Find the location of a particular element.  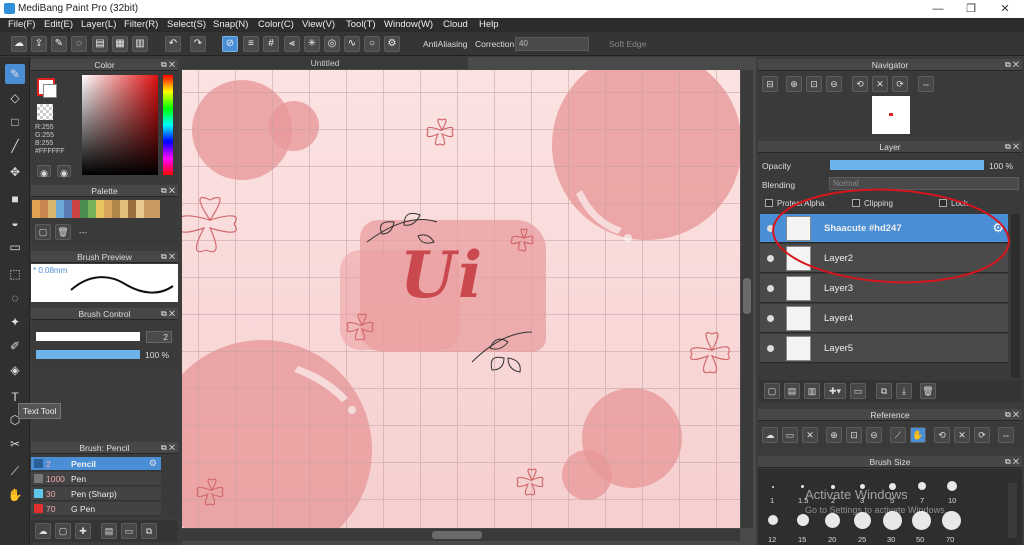

delete-palette-icon: 🗑 is located at coordinates (63, 232).